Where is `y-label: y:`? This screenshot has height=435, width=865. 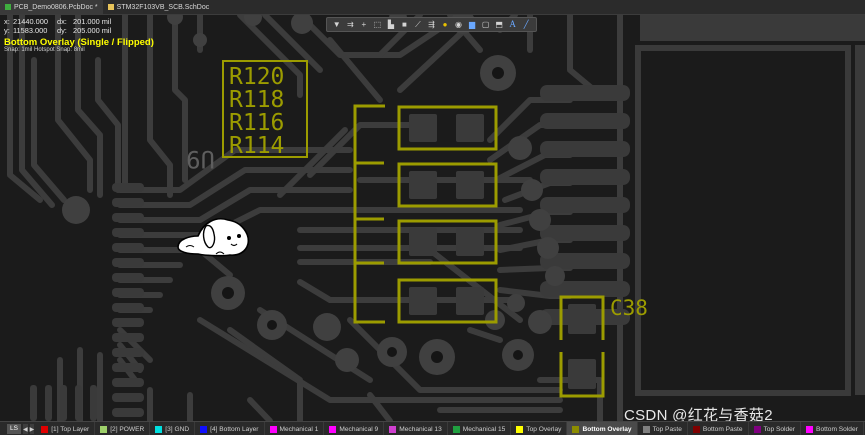 y-label: y: is located at coordinates (7, 30).